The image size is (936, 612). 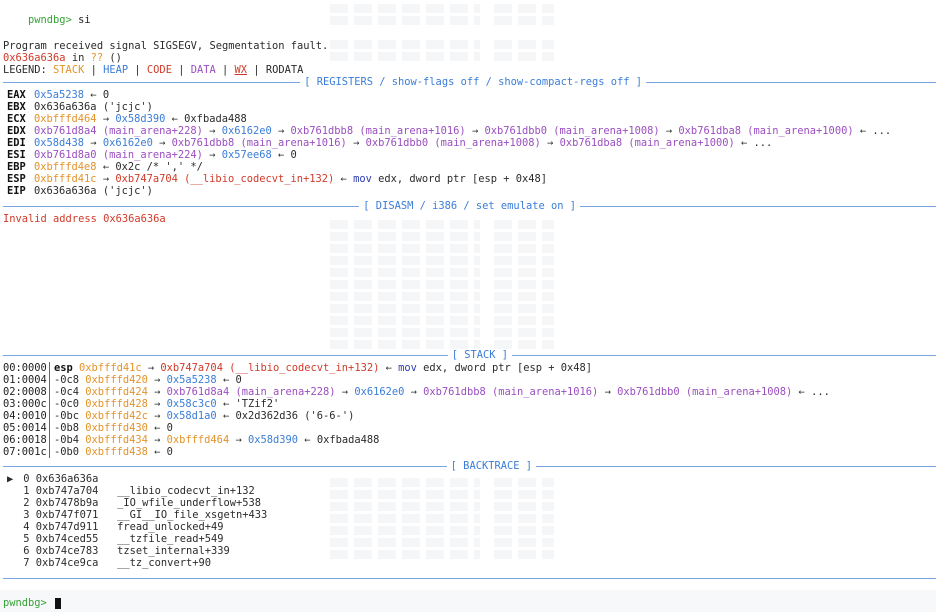 What do you see at coordinates (116, 551) in the screenshot?
I see `backtrace-frame: 6 0xb74ce783 tzset_internal+339` at bounding box center [116, 551].